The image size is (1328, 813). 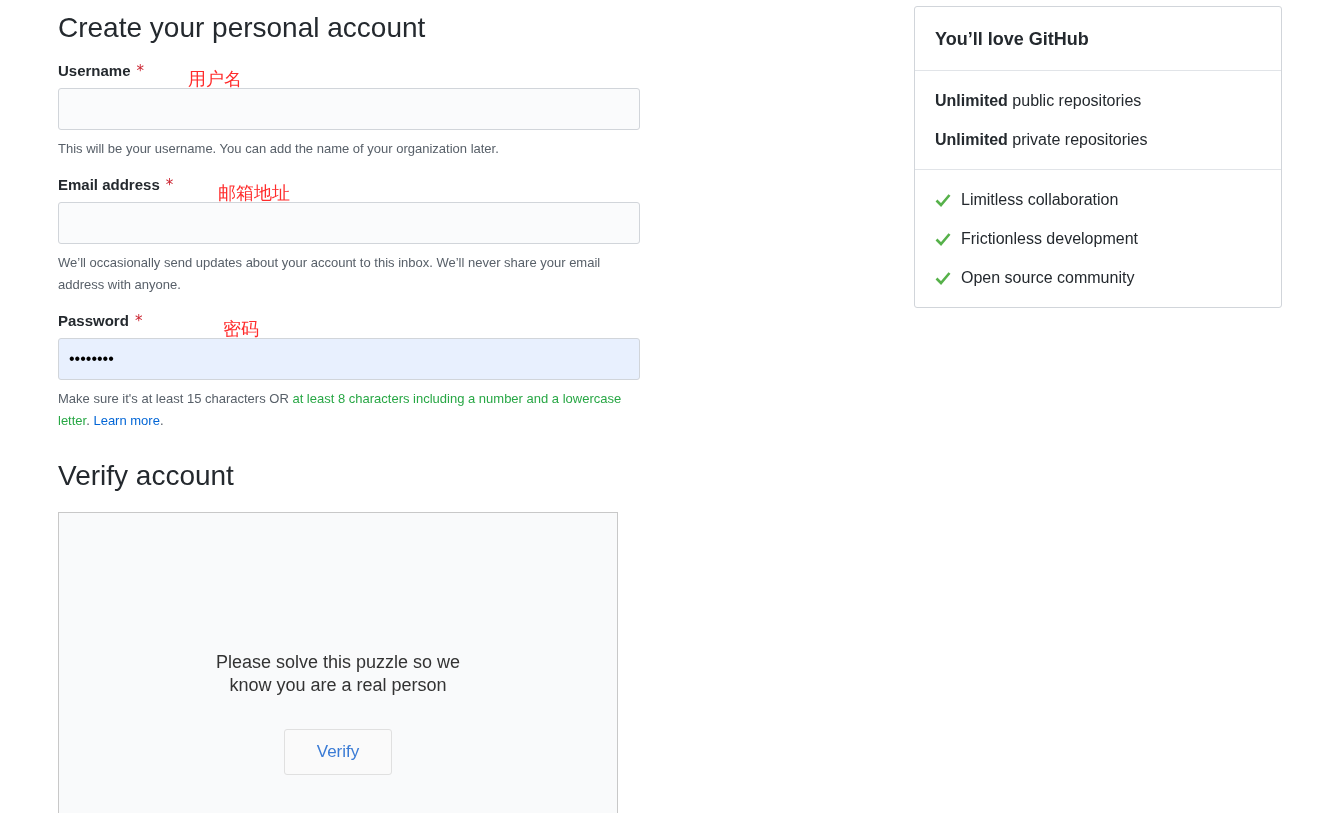 I want to click on plan-text: Unlimited private repositories, so click(x=1041, y=140).